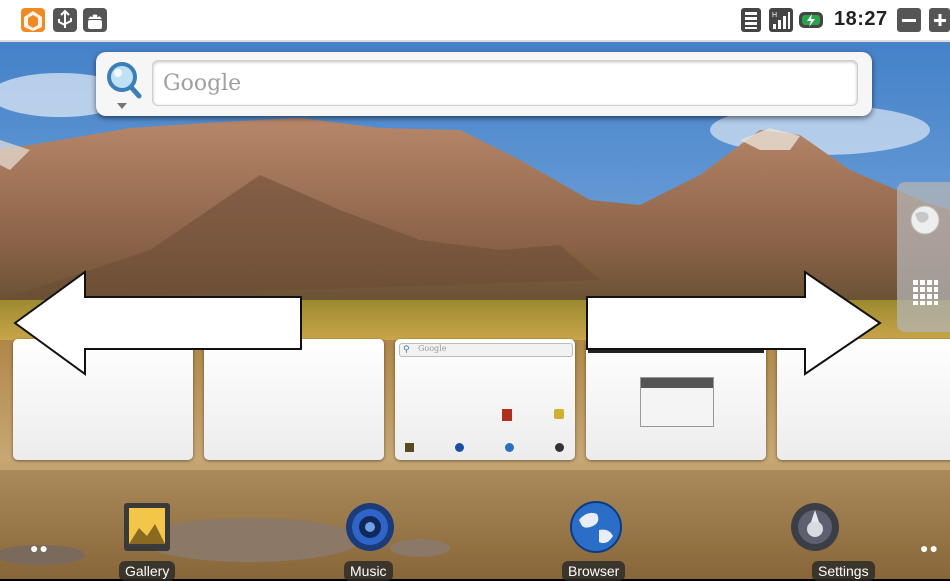 The image size is (950, 581). Describe the element at coordinates (774, 15) in the screenshot. I see `svg-text: H` at that location.